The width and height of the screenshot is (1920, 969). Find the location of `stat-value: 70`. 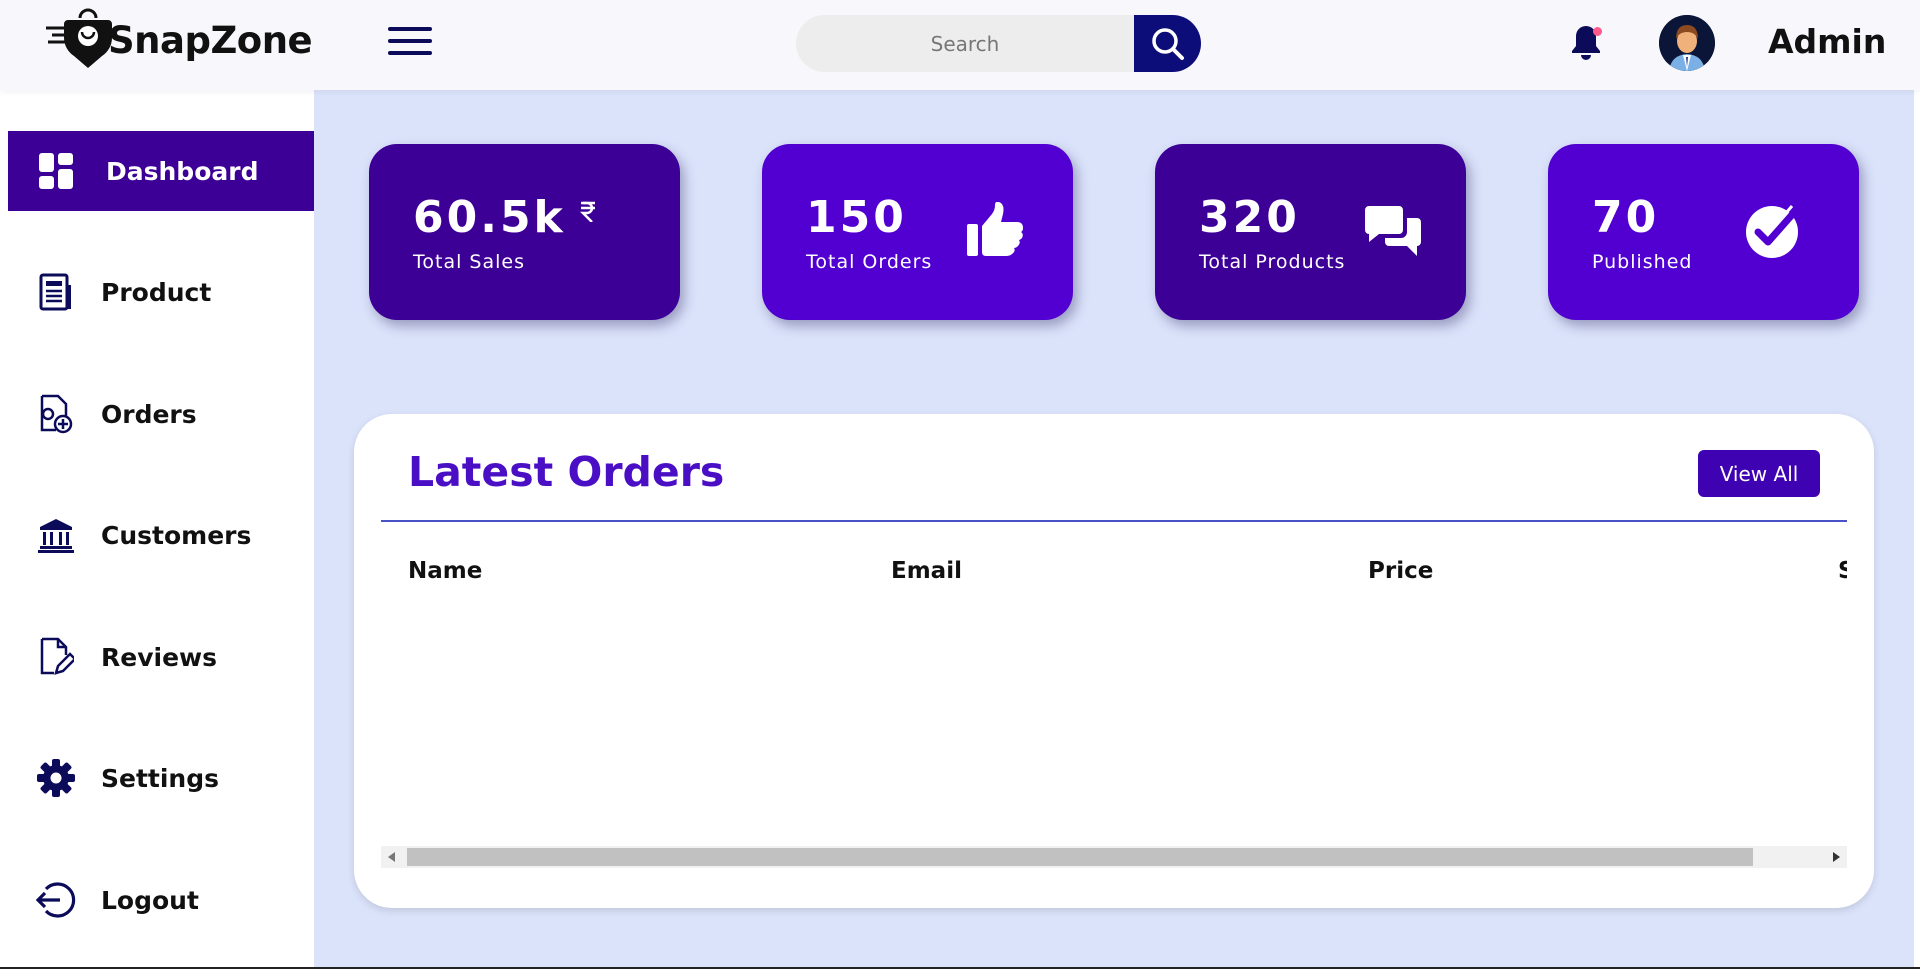

stat-value: 70 is located at coordinates (1626, 217).